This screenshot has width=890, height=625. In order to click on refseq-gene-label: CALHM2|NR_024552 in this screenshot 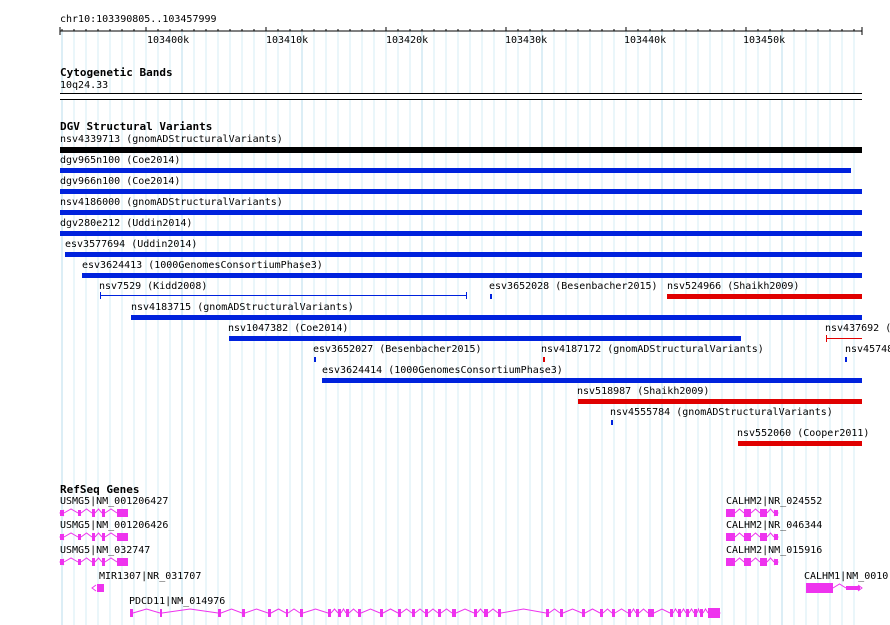, I will do `click(774, 501)`.